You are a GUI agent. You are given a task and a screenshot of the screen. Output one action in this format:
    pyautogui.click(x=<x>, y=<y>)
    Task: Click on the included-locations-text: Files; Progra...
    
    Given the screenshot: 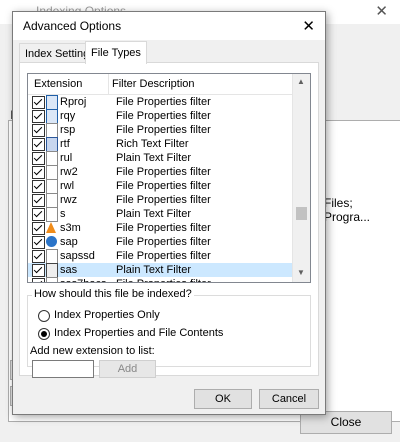 What is the action you would take?
    pyautogui.click(x=347, y=210)
    